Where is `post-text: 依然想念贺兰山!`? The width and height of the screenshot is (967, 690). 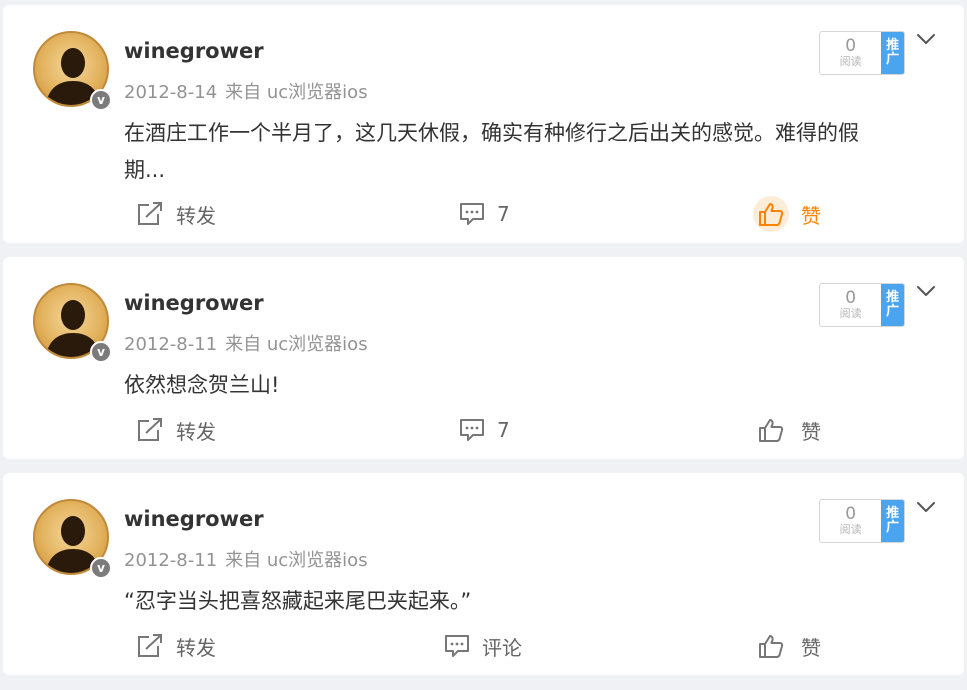 post-text: 依然想念贺兰山! is located at coordinates (524, 385).